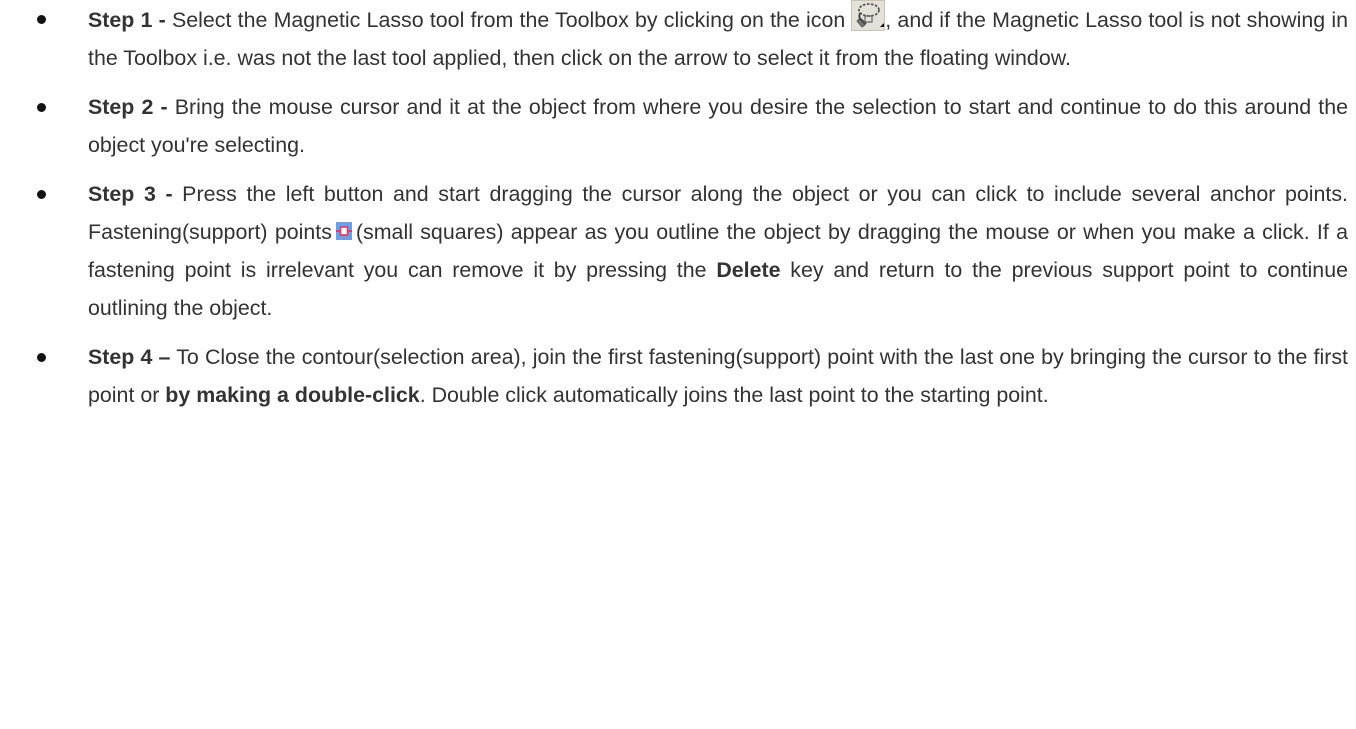 The image size is (1356, 729). What do you see at coordinates (128, 107) in the screenshot?
I see `step-2-label: Step 2 -` at bounding box center [128, 107].